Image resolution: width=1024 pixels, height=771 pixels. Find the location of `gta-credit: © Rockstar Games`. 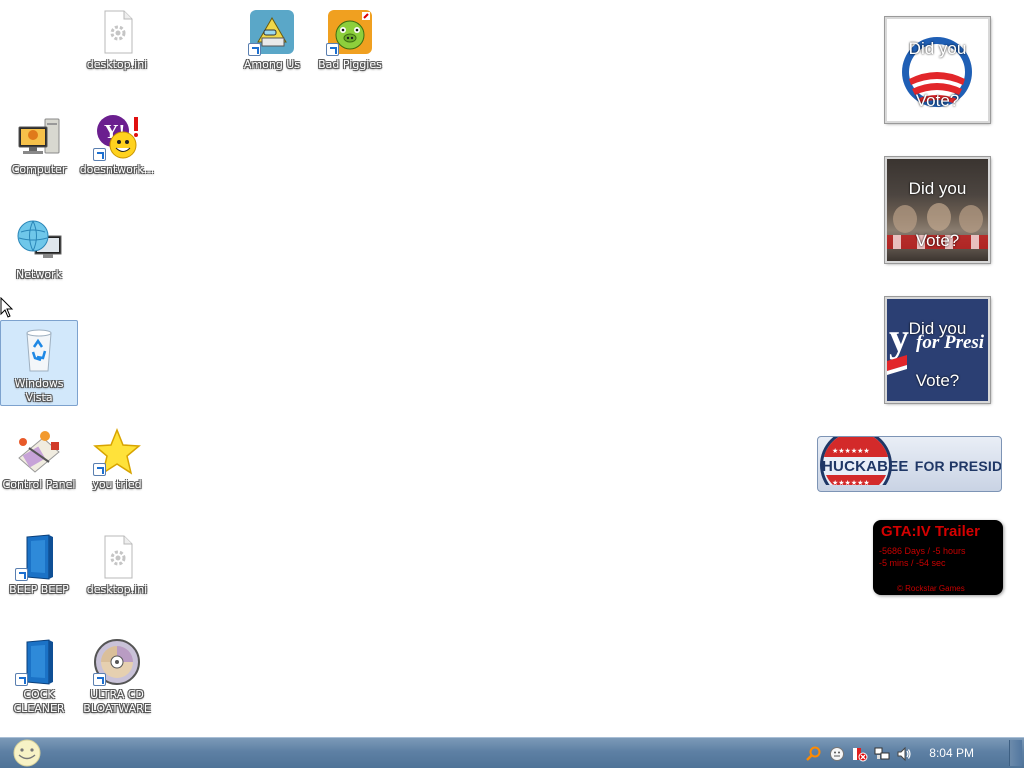

gta-credit: © Rockstar Games is located at coordinates (931, 588).